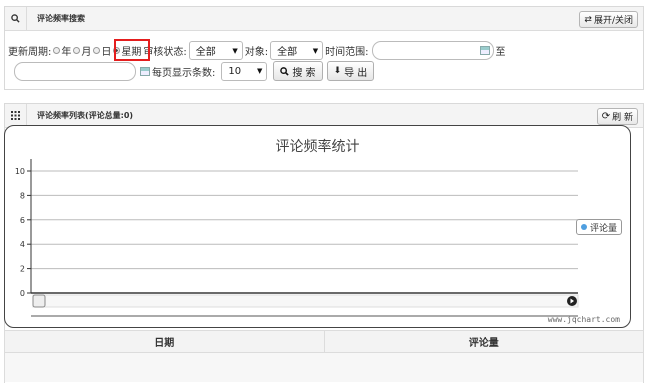  I want to click on refresh-button: ⟳ 刷 新, so click(617, 116).